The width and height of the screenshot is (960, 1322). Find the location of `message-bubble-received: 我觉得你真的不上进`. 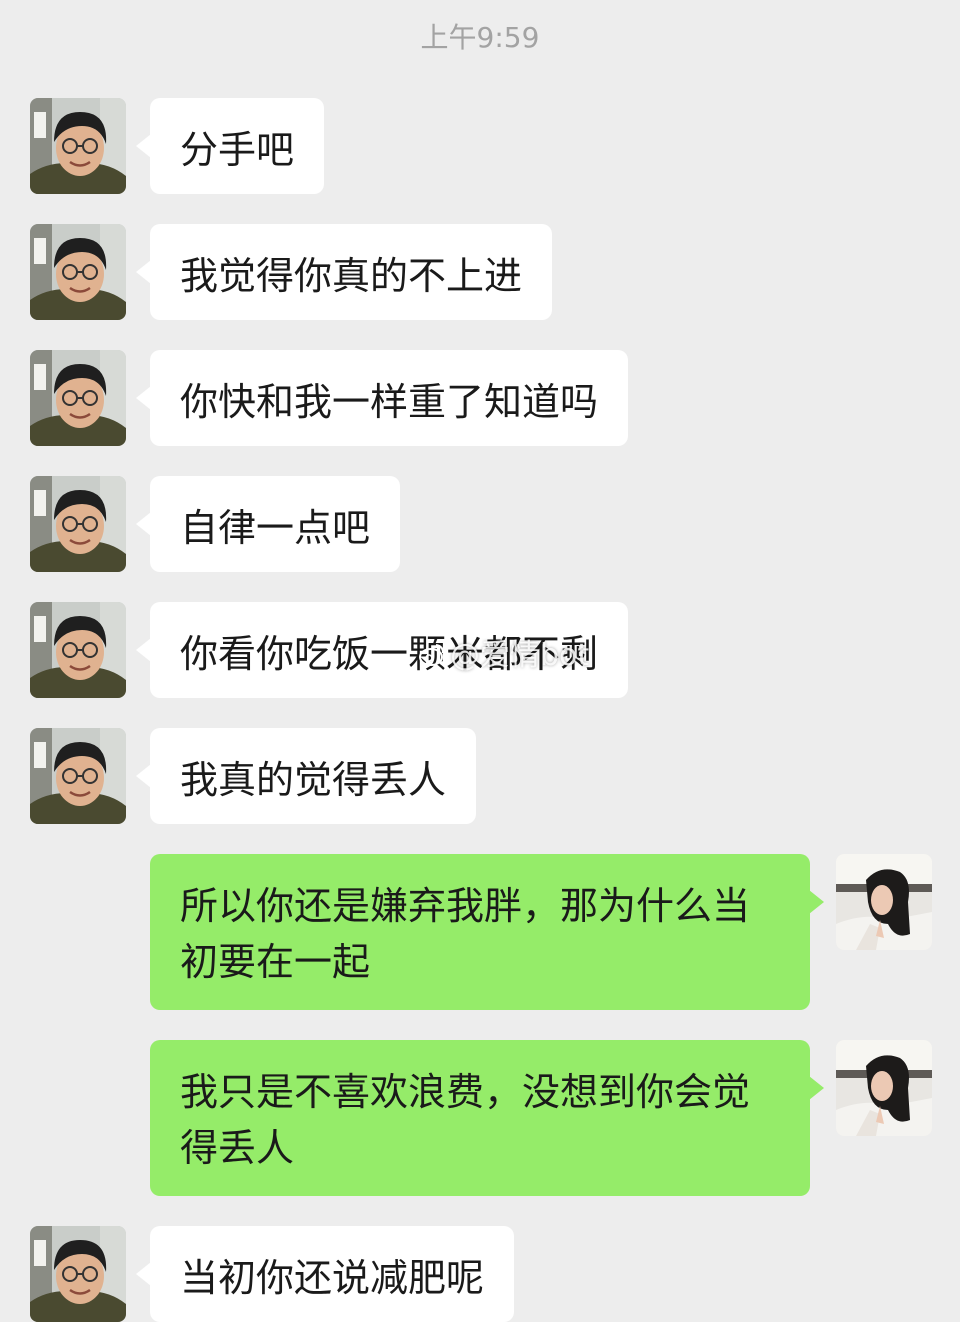

message-bubble-received: 我觉得你真的不上进 is located at coordinates (344, 272).